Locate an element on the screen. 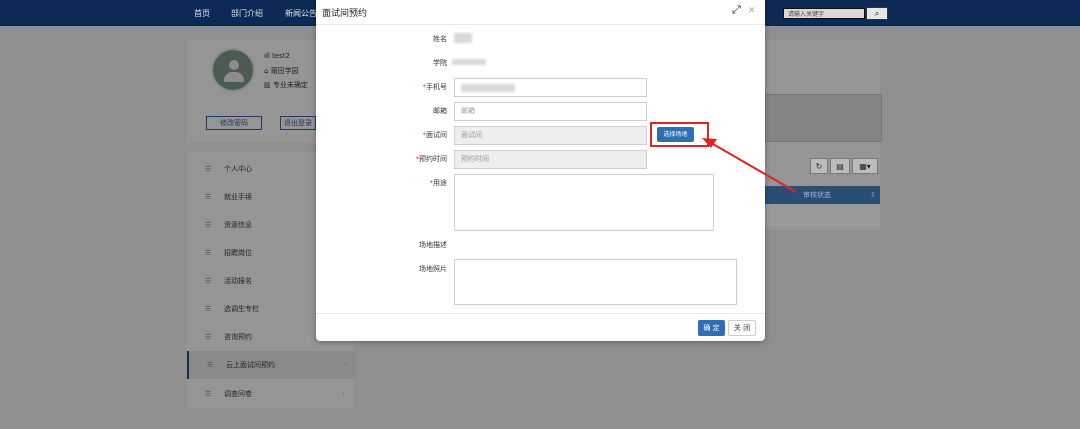  room-field: 面试间 is located at coordinates (550, 135).